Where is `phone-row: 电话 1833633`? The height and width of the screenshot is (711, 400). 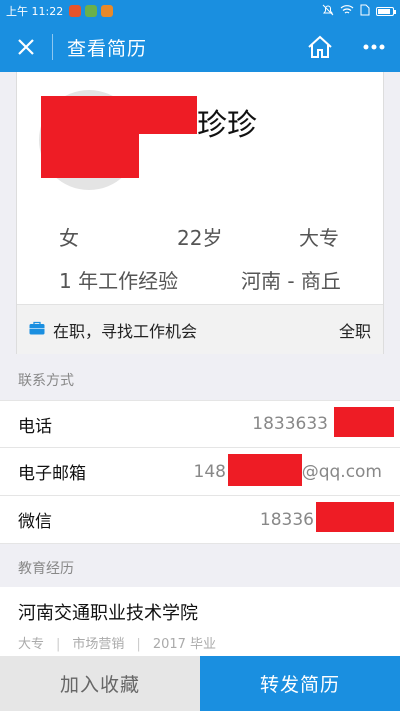 phone-row: 电话 1833633 is located at coordinates (200, 424).